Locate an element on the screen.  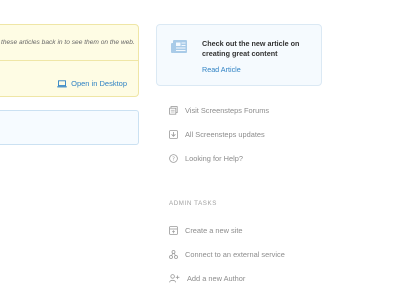
create-site-link: Create a new site is located at coordinates (206, 230).